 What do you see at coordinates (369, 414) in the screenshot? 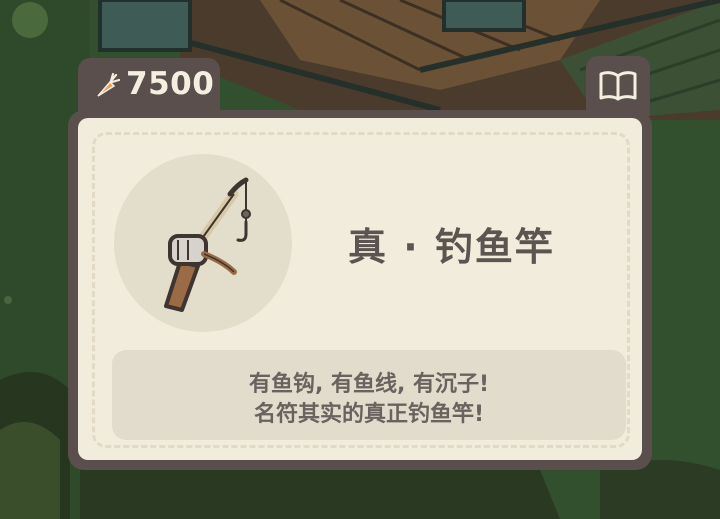
I see `item-description-line-2: 名符其实的真正钓鱼竿!` at bounding box center [369, 414].